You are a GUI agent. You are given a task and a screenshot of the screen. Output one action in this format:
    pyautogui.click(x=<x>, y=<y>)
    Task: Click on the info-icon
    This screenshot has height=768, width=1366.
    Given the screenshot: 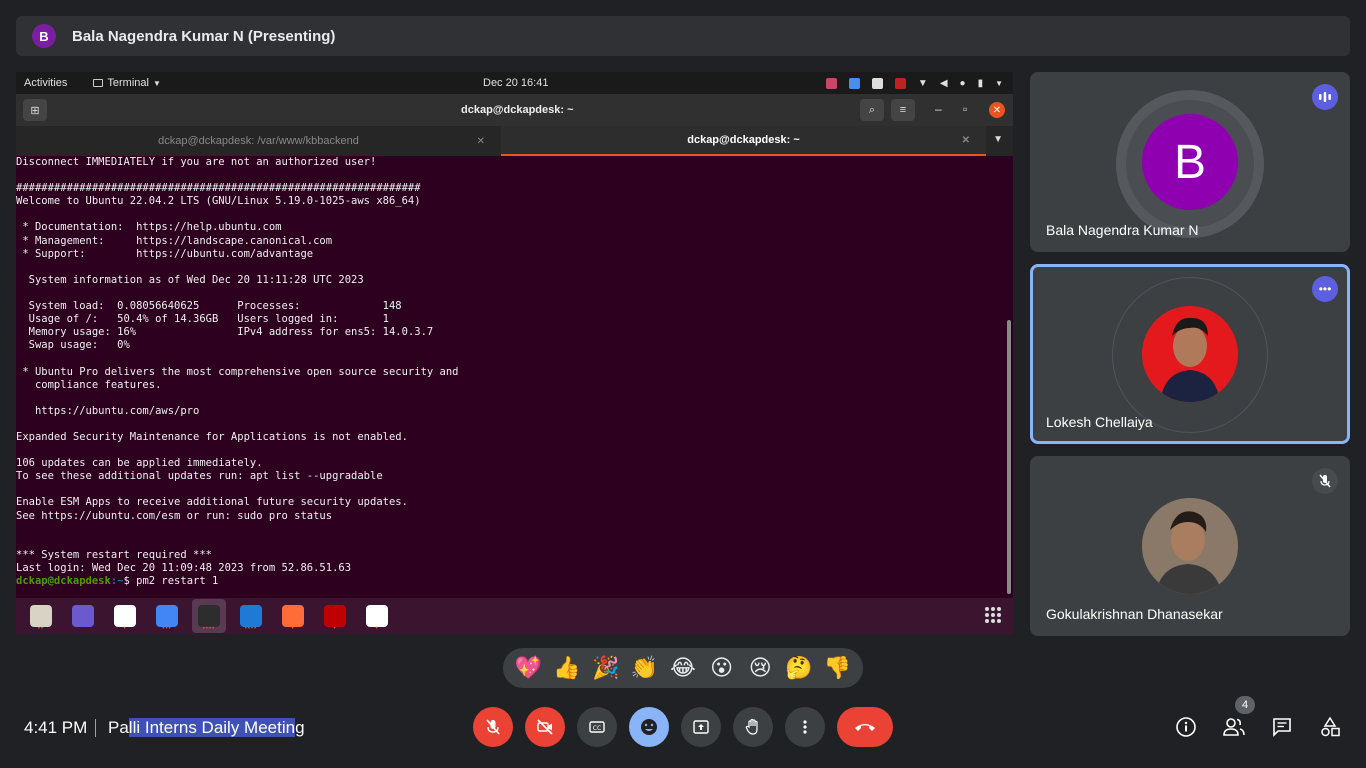 What is the action you would take?
    pyautogui.click(x=1186, y=727)
    